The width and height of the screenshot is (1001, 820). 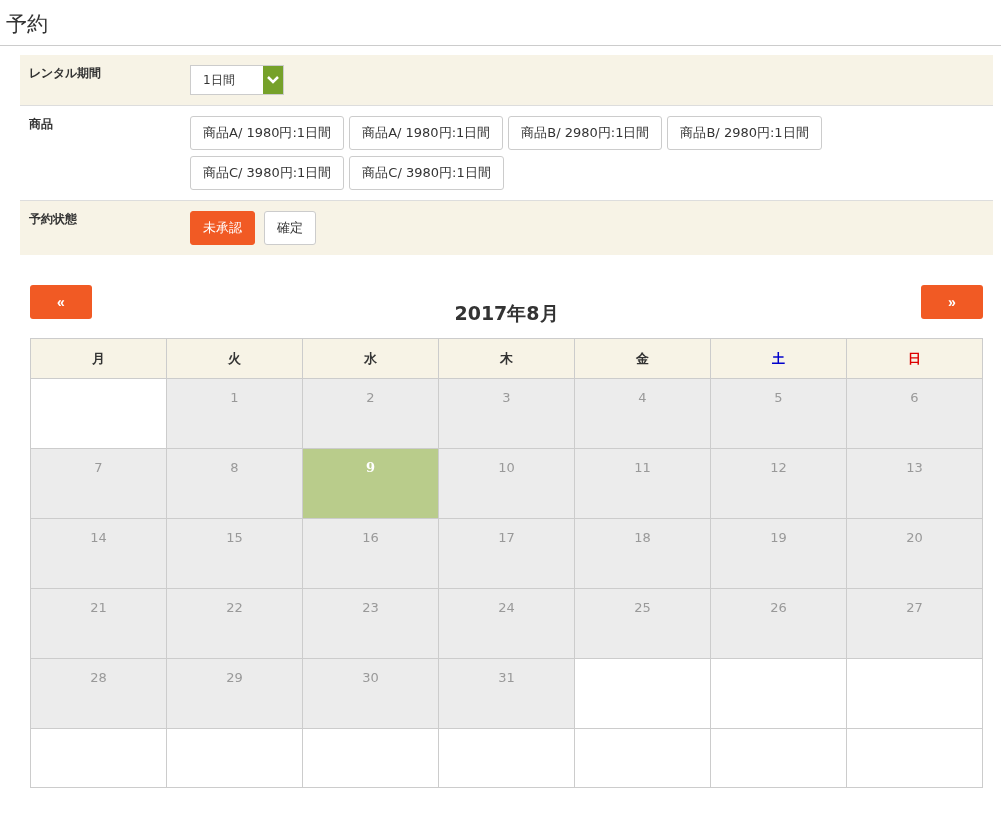 I want to click on next-month-button: », so click(x=952, y=302).